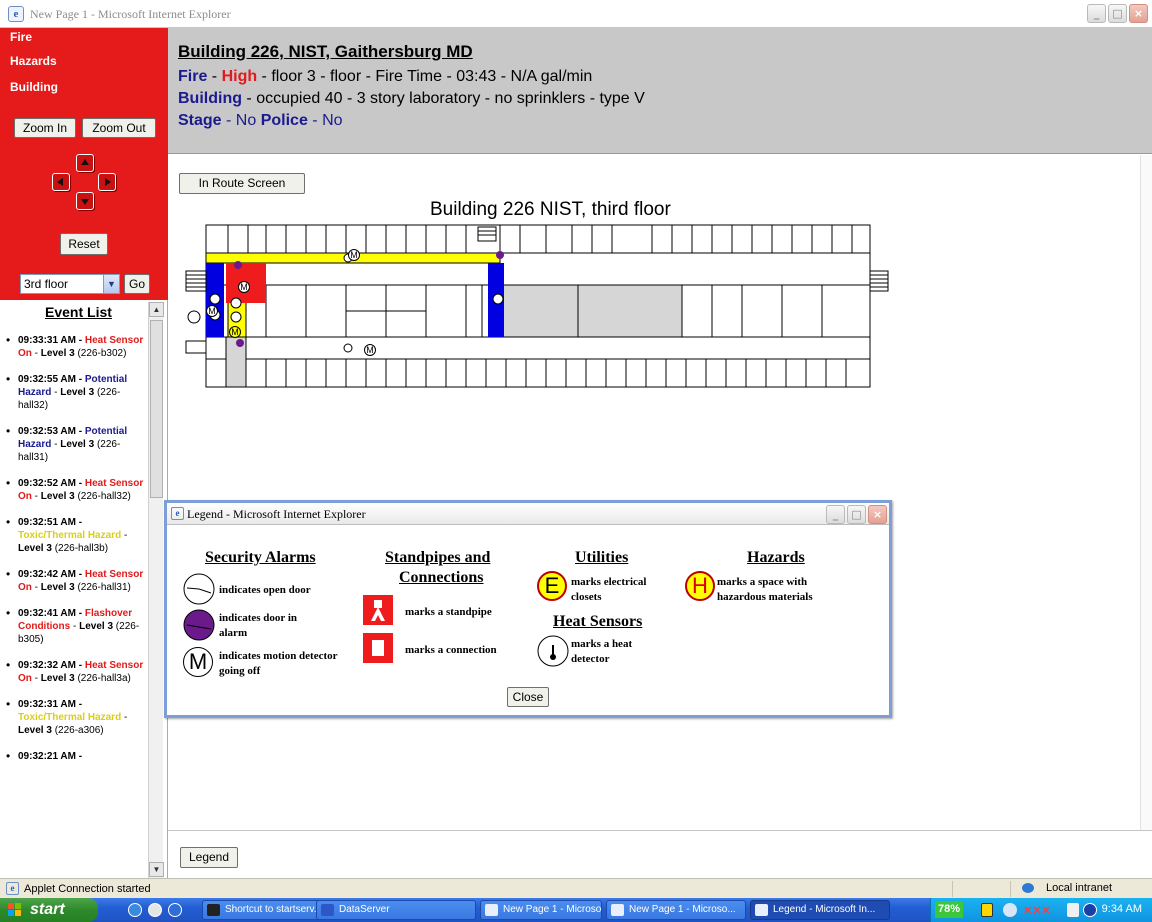 This screenshot has height=922, width=1152. I want to click on arrow-right-icon, so click(108, 182).